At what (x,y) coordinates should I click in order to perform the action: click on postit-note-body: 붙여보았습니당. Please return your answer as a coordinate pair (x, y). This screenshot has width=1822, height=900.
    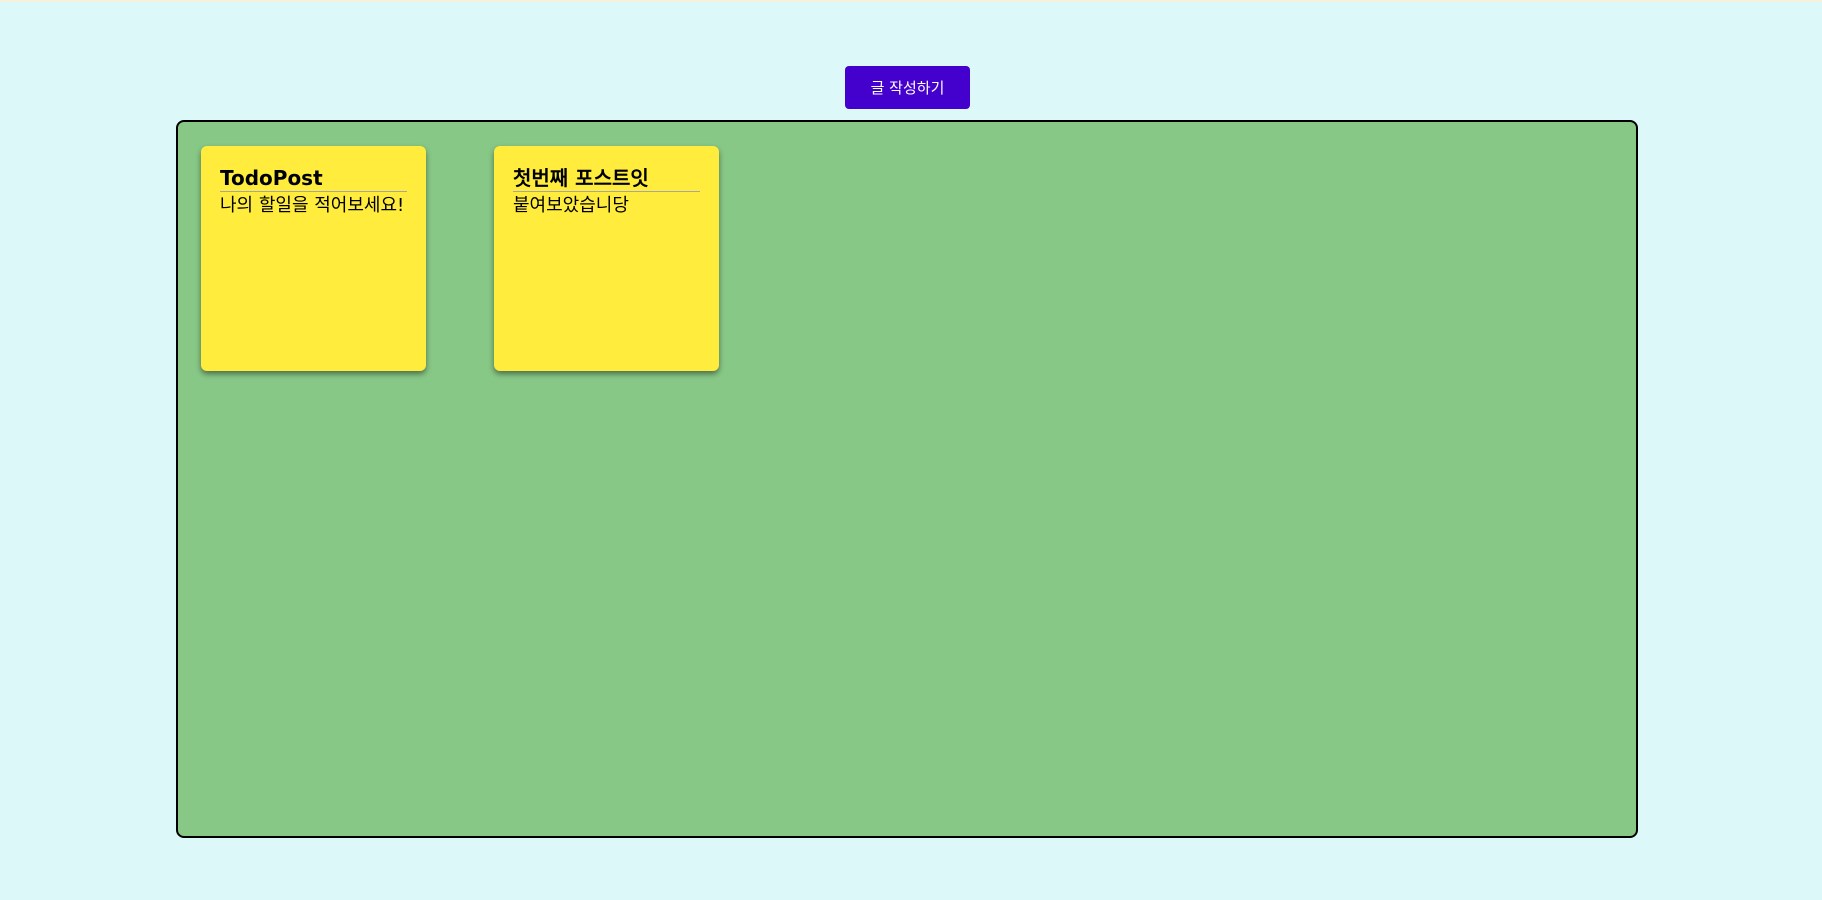
    Looking at the image, I should click on (571, 205).